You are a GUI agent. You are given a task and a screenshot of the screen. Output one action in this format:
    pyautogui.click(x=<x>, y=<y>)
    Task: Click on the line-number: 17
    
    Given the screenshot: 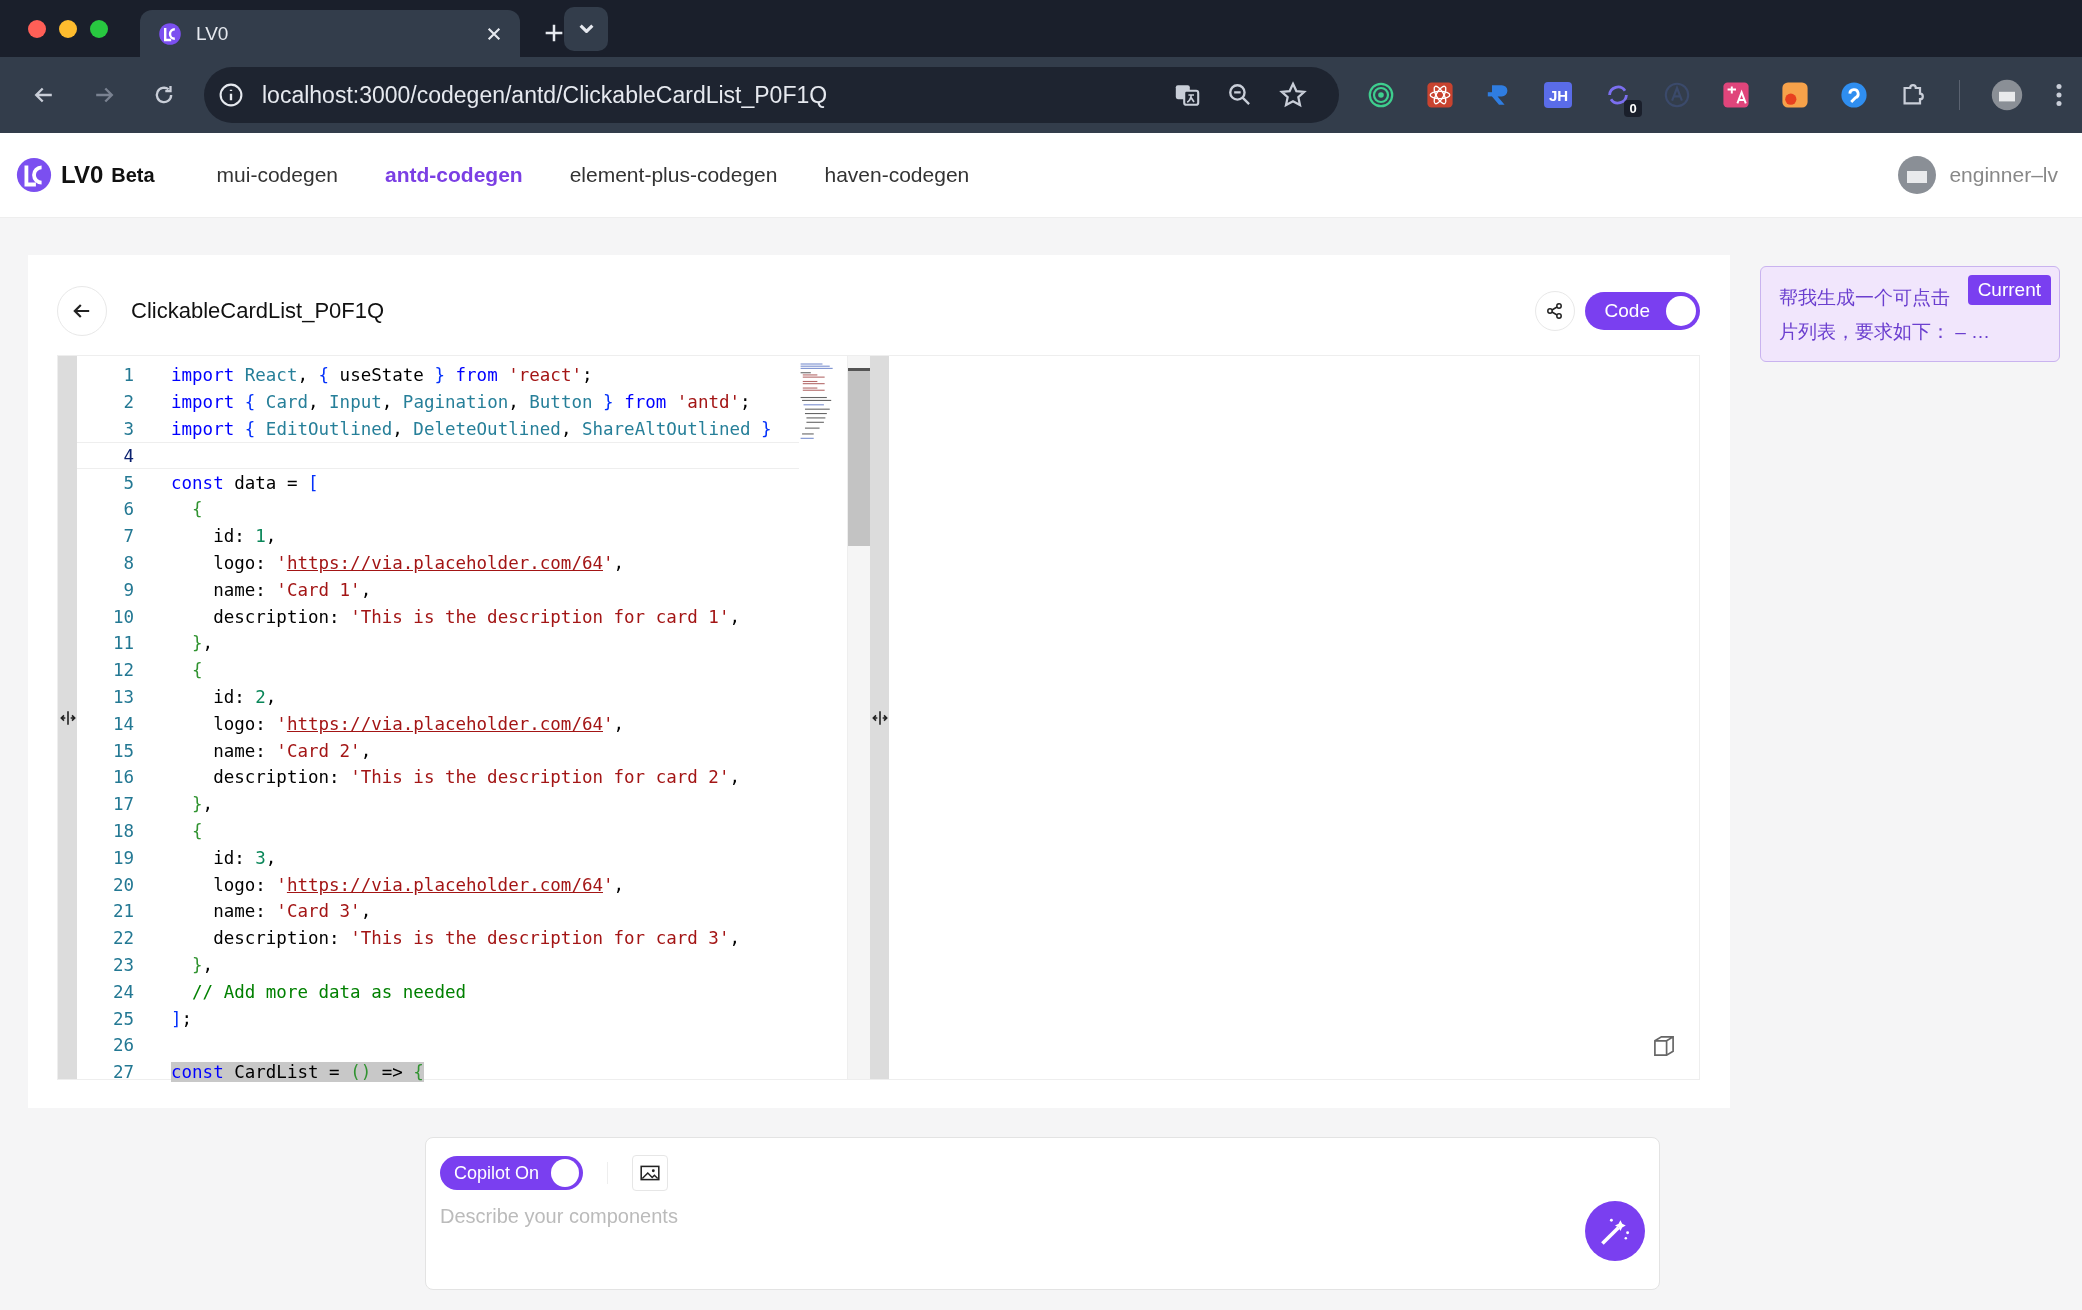 What is the action you would take?
    pyautogui.click(x=122, y=804)
    